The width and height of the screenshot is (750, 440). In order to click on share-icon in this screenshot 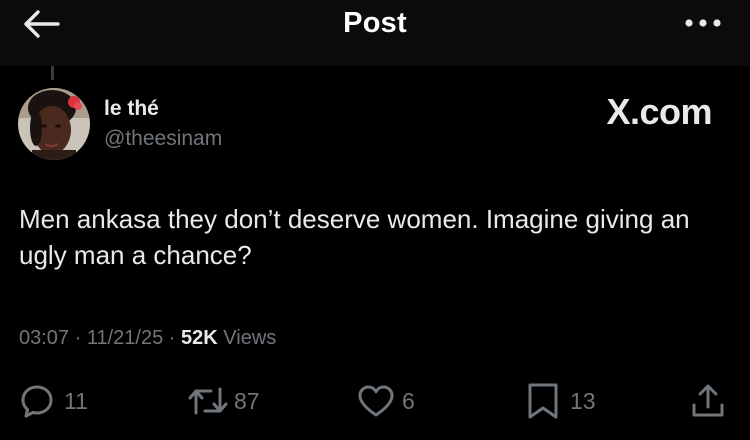, I will do `click(708, 400)`.